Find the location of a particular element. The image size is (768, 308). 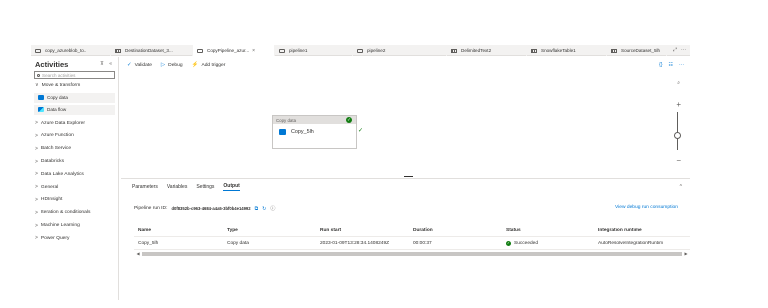

scrollbar-thumb is located at coordinates (412, 253).